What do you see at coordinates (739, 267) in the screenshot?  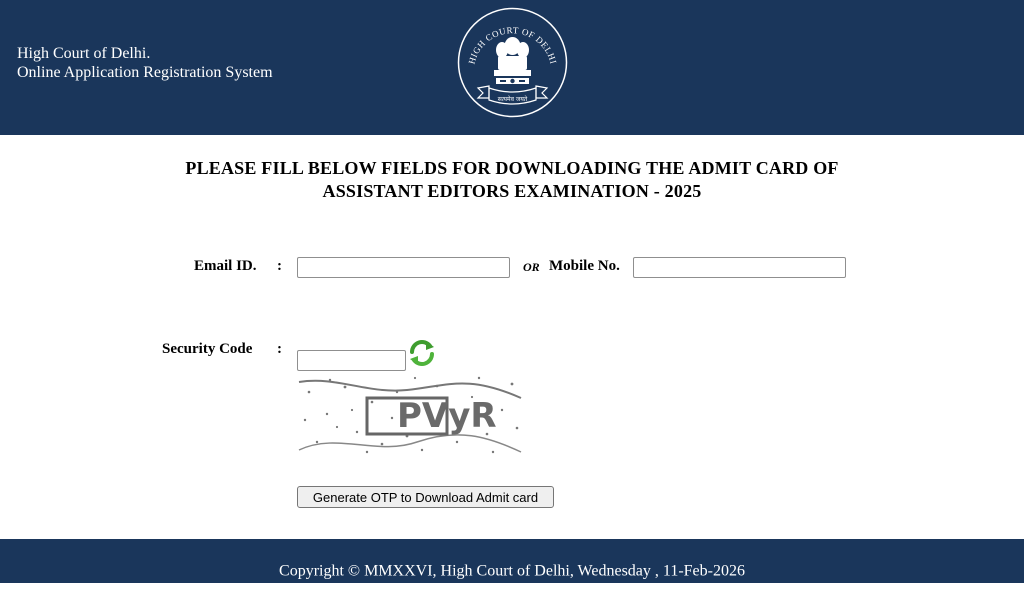 I see `mobile-field` at bounding box center [739, 267].